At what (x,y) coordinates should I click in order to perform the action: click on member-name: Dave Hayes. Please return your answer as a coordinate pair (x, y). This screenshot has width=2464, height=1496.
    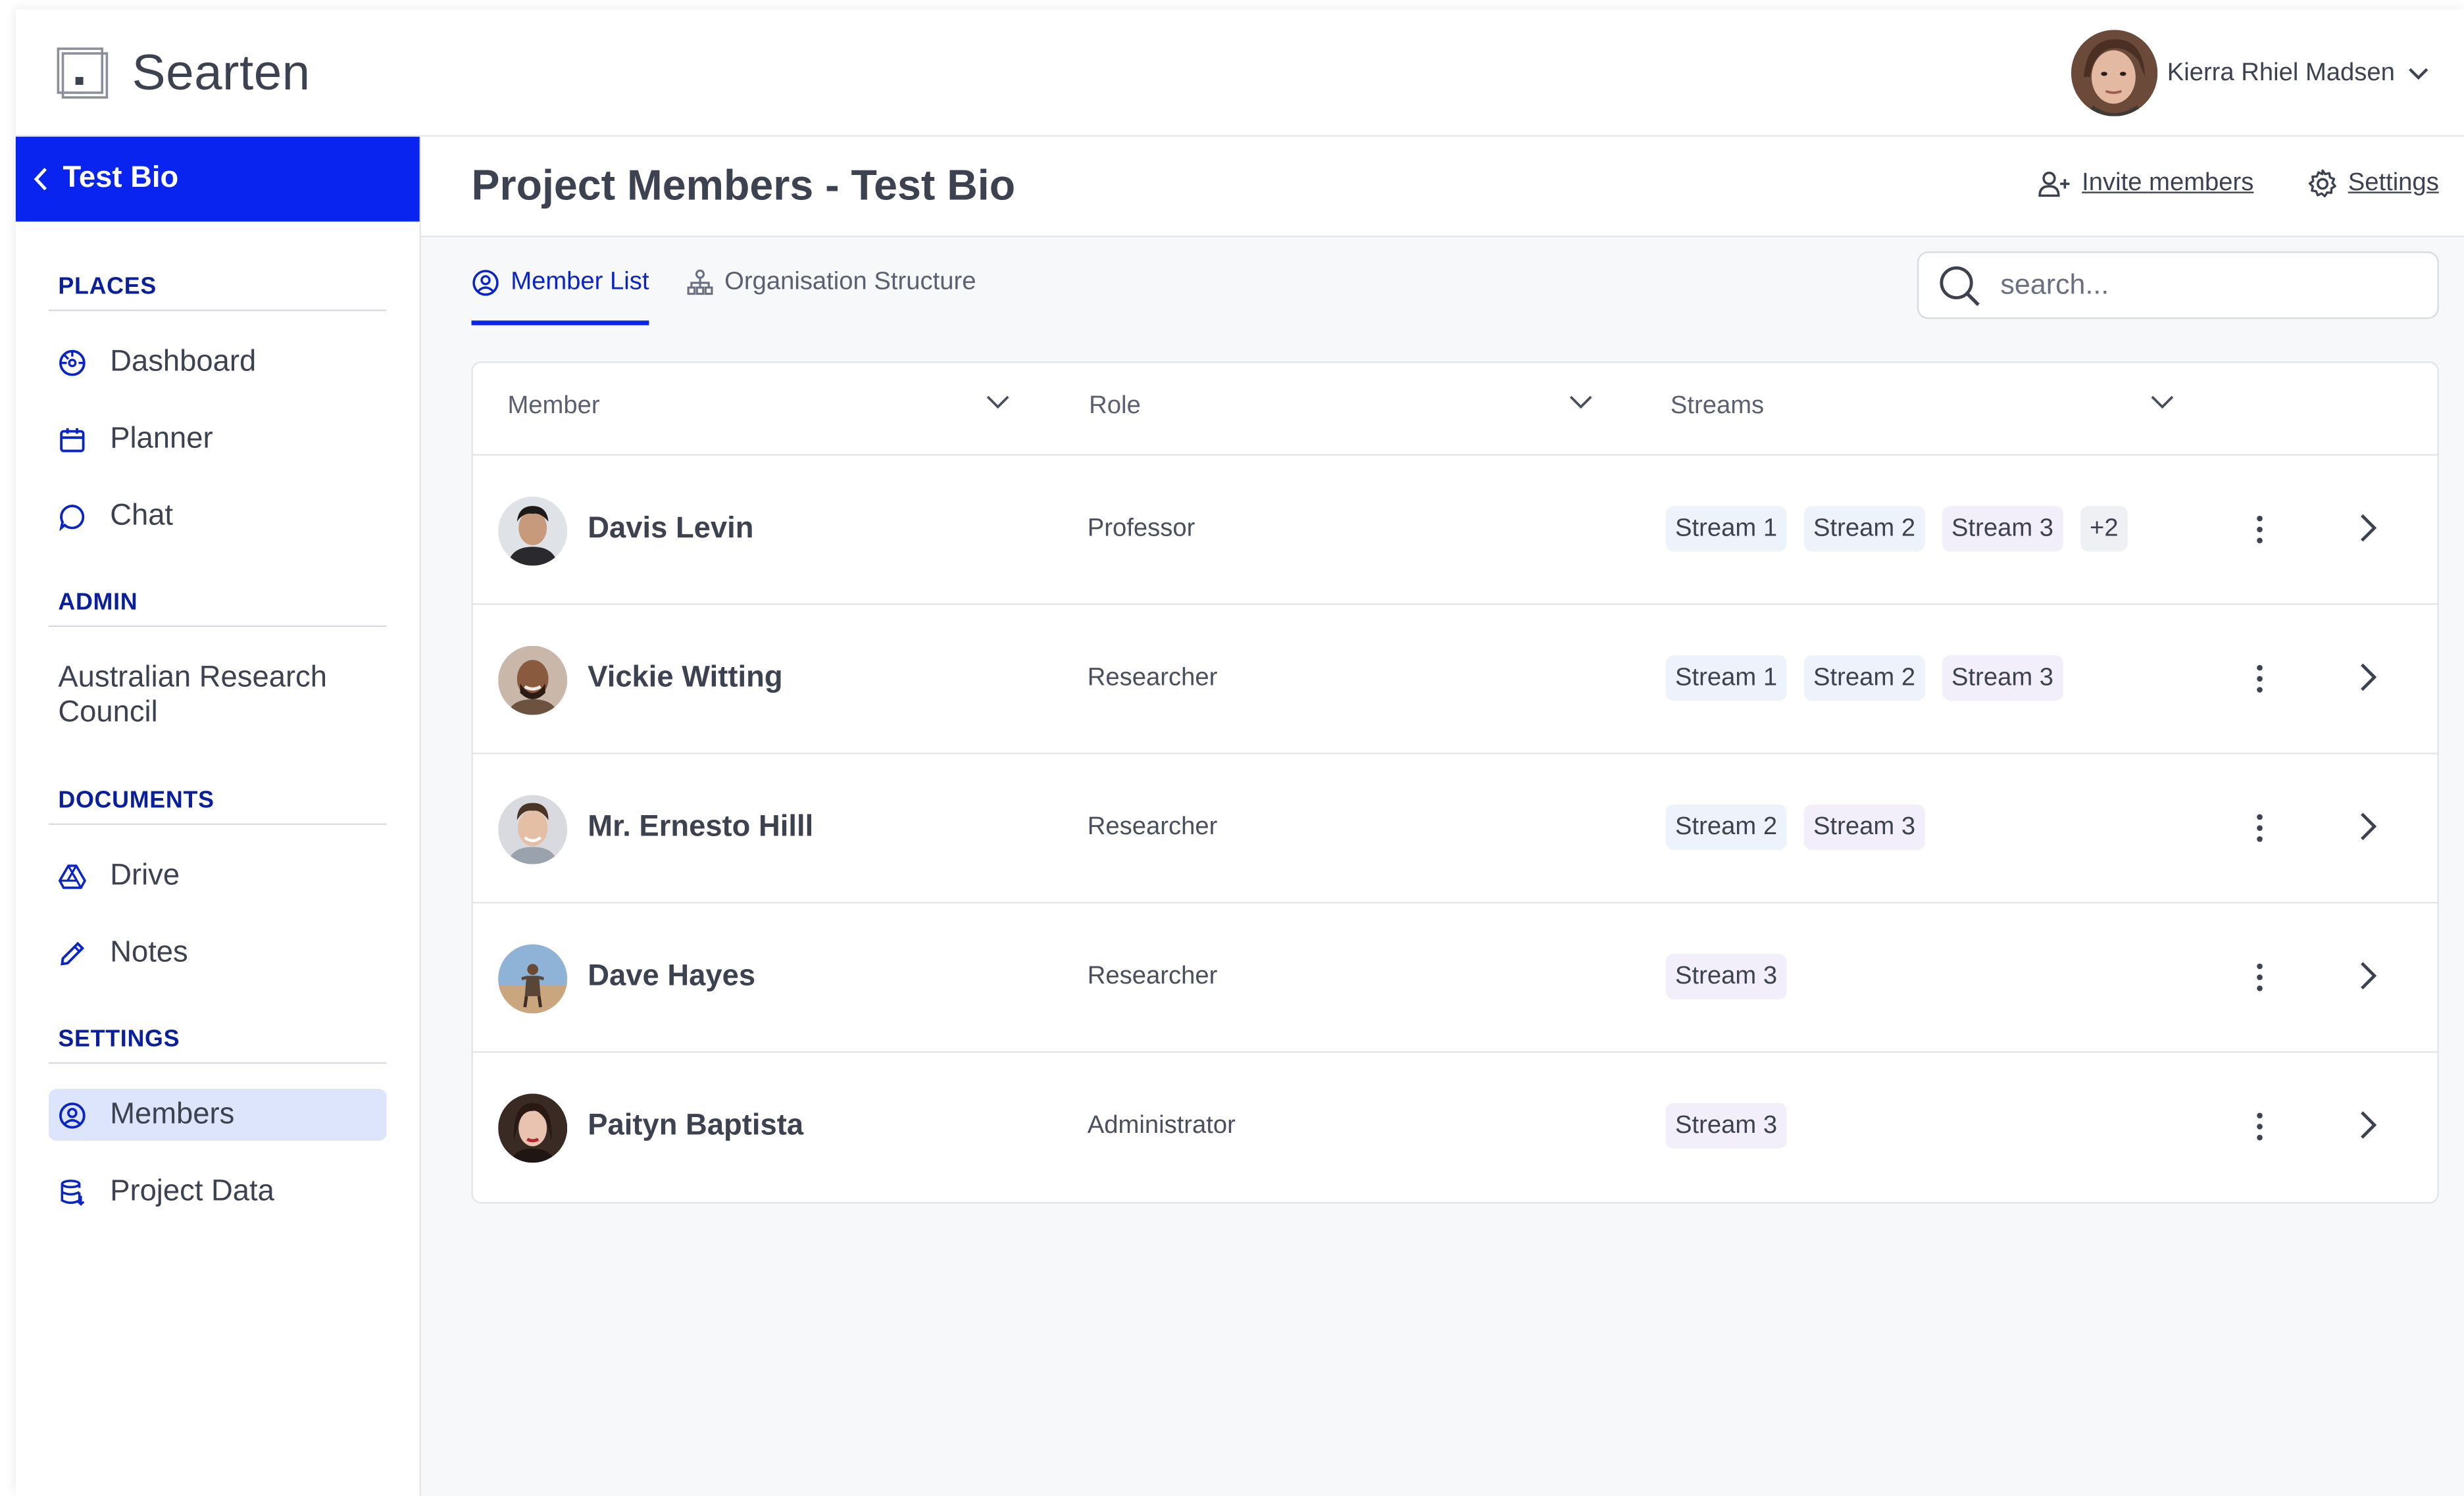
    Looking at the image, I should click on (672, 976).